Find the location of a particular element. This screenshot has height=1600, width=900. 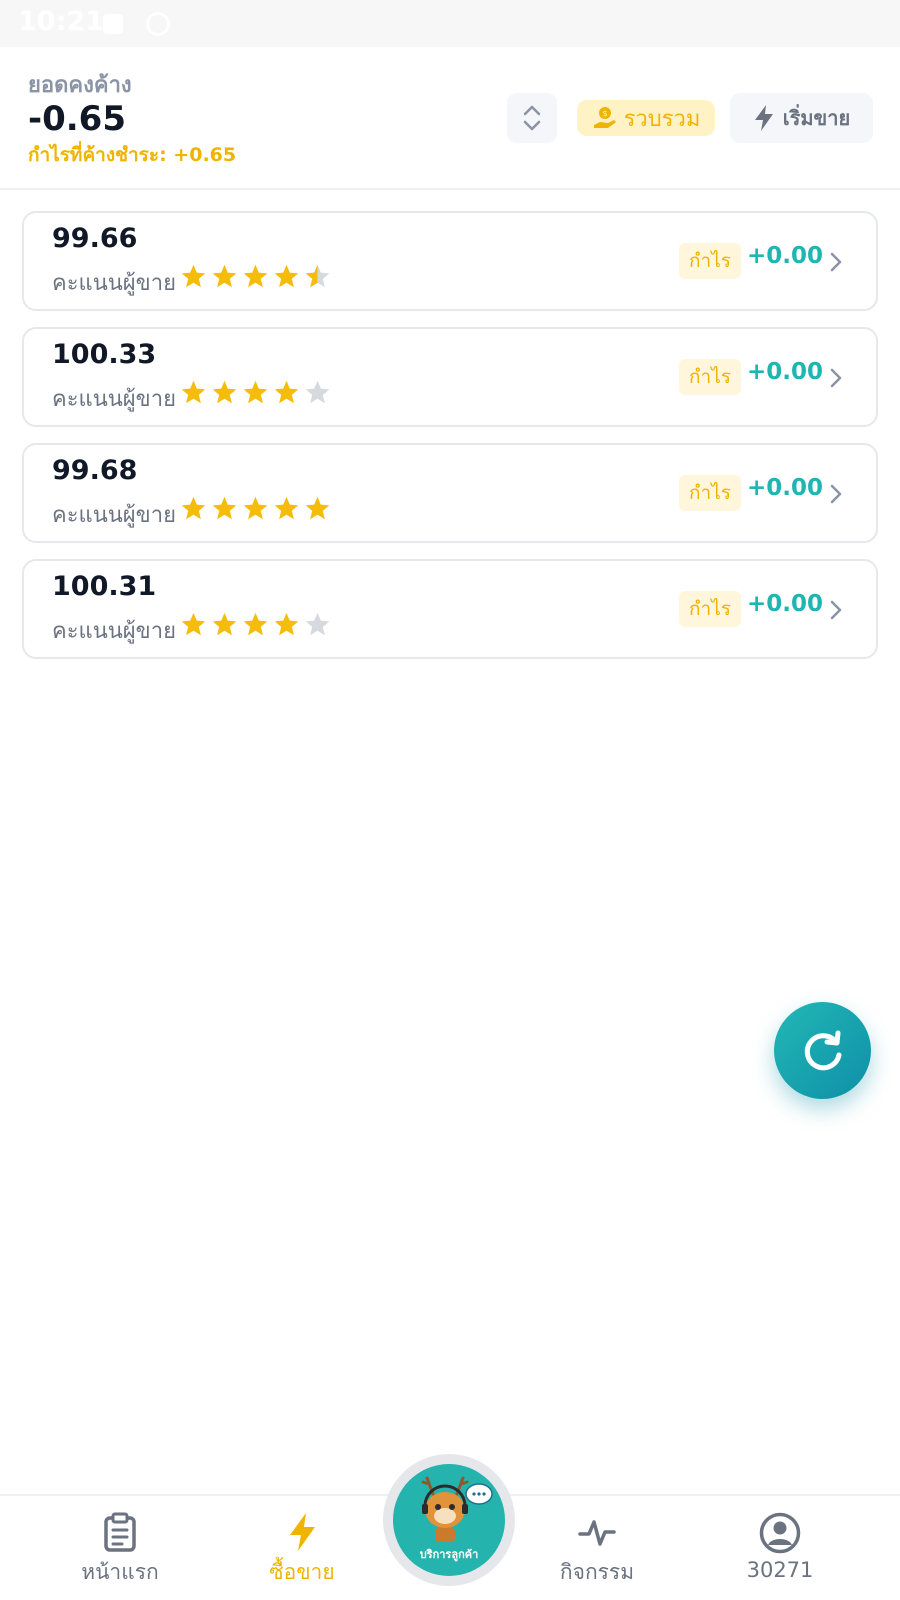

refresh-button is located at coordinates (822, 1050).